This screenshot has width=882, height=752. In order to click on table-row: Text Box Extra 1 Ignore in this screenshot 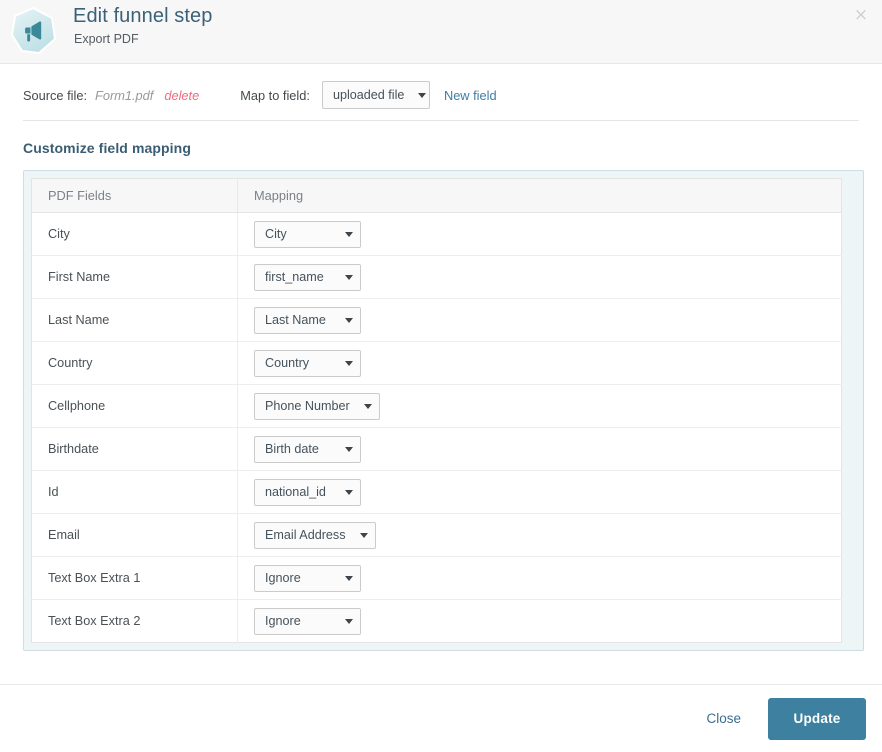, I will do `click(436, 578)`.